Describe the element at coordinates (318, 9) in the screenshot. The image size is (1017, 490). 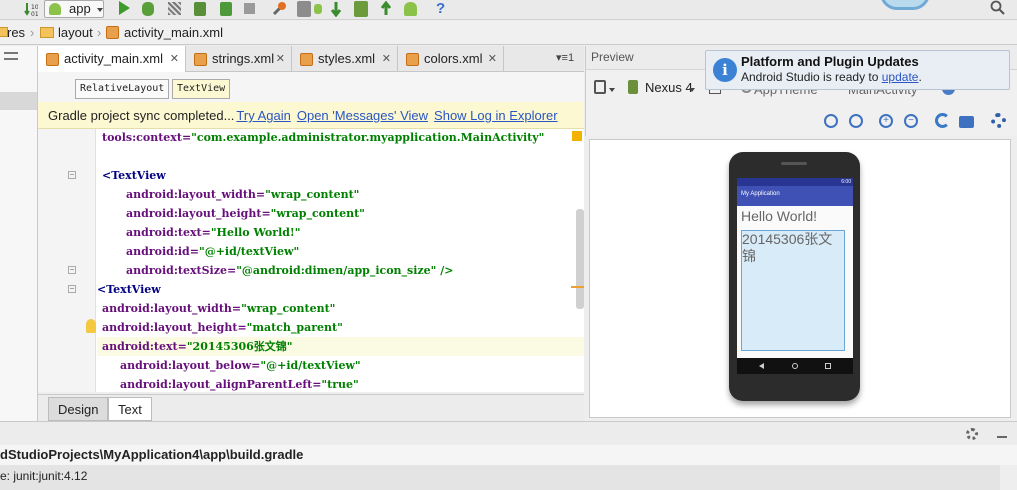
I see `avd-manager-icon` at that location.